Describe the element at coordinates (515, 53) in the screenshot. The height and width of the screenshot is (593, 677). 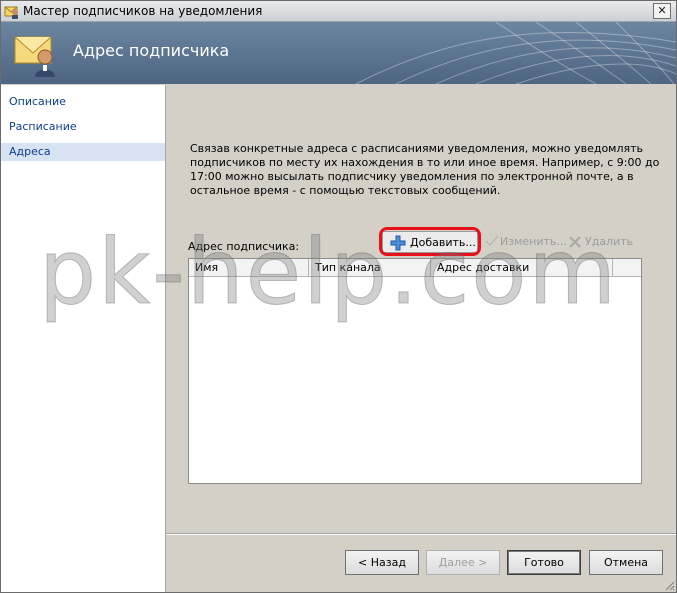
I see `header-decoration` at that location.